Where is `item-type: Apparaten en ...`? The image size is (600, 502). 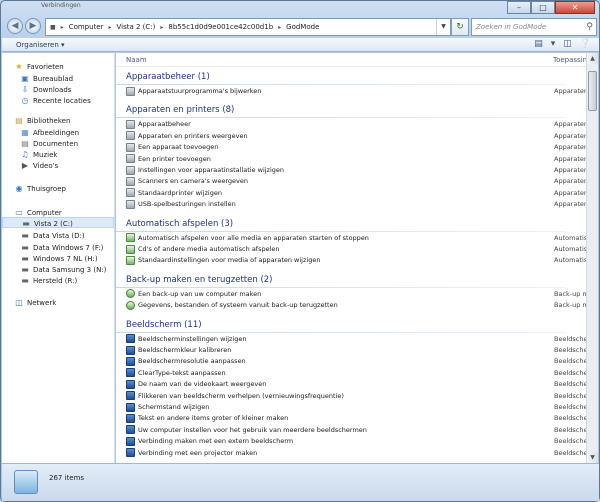
item-type: Apparaten en ... is located at coordinates (570, 135).